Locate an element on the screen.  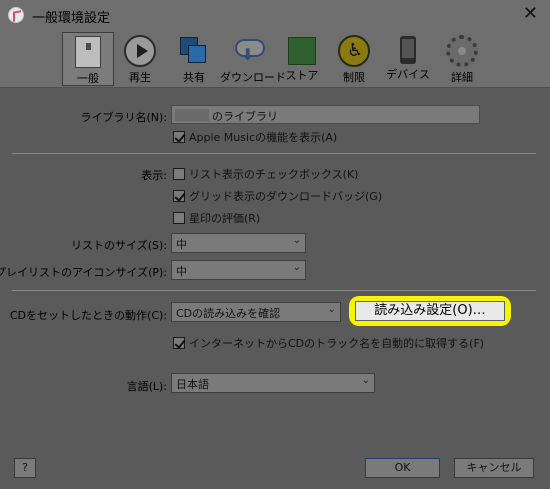
tab-playback: 再生 is located at coordinates (140, 59).